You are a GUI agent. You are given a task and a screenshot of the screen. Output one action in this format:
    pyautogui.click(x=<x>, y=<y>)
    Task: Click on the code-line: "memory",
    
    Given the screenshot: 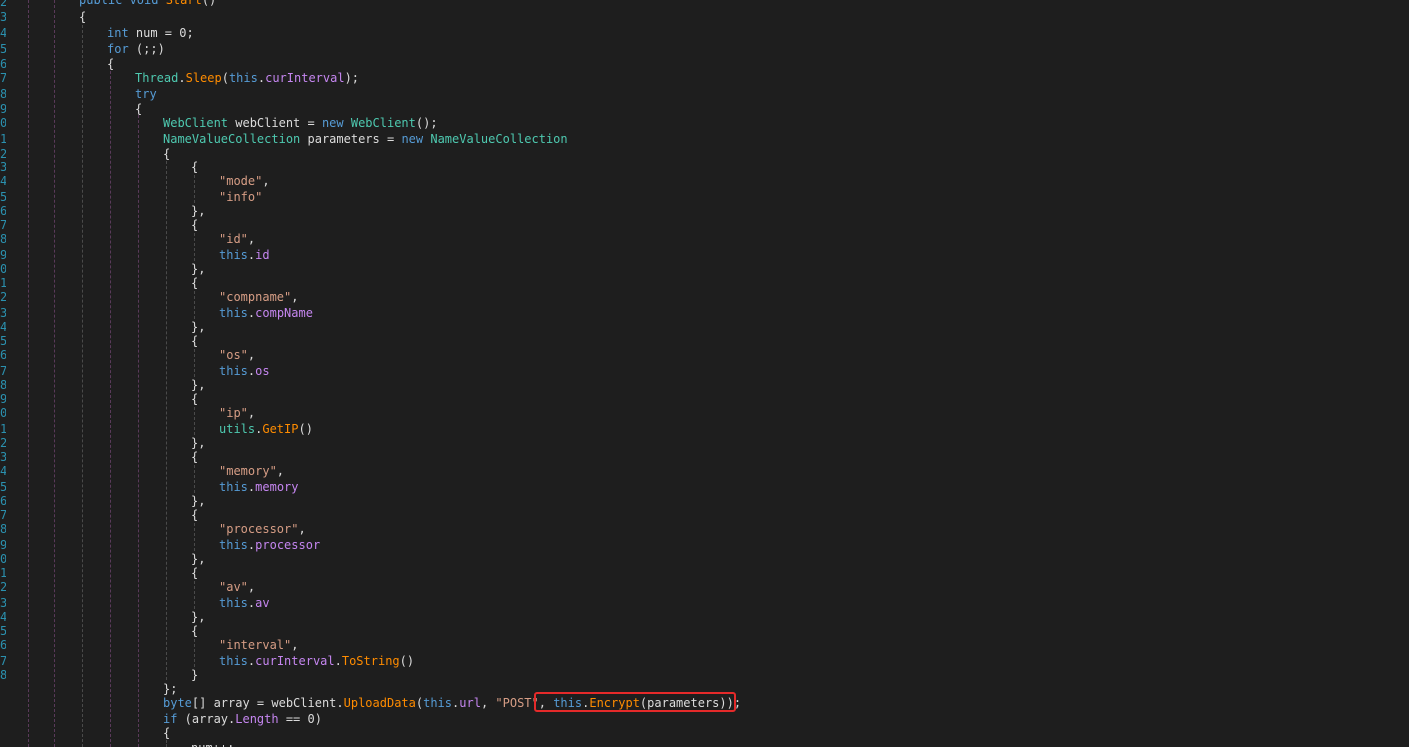 What is the action you would take?
    pyautogui.click(x=251, y=471)
    